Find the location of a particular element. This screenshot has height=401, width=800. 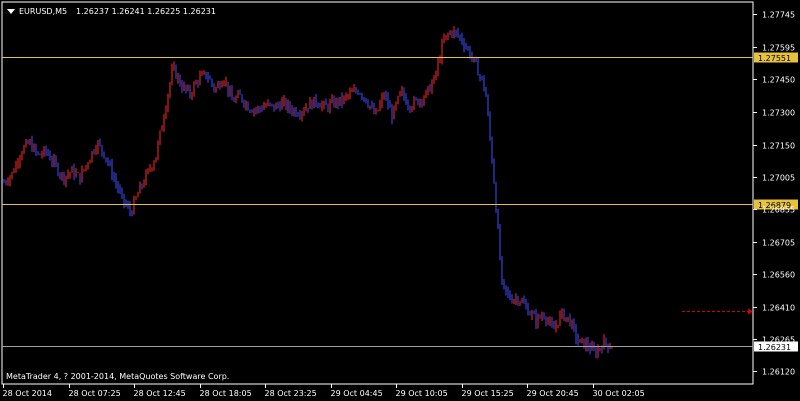

x-tick-label: 29 Oct 04:45 is located at coordinates (357, 393).